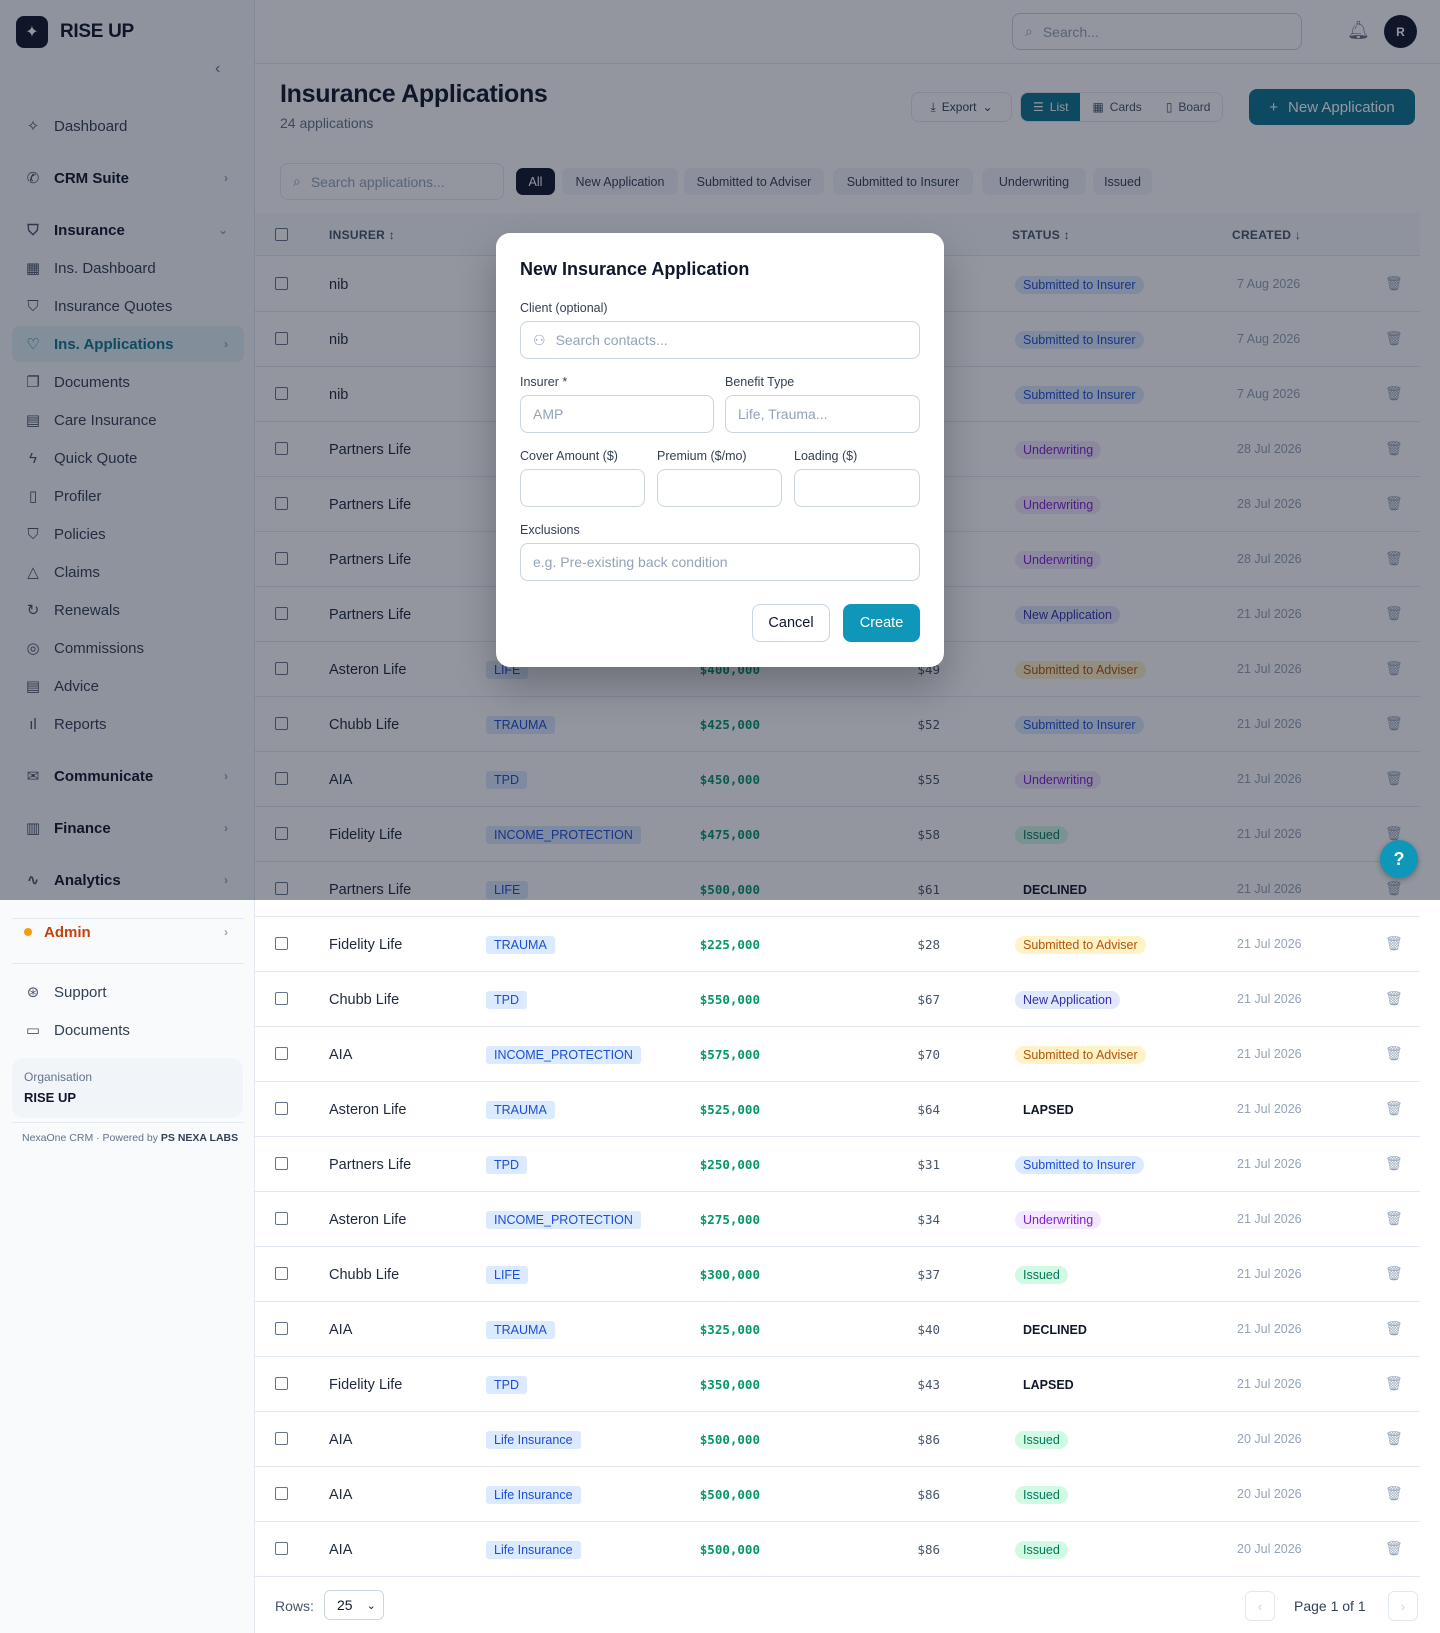 The height and width of the screenshot is (1633, 1440). Describe the element at coordinates (729, 1054) in the screenshot. I see `cover-amount-cell: $575,000` at that location.